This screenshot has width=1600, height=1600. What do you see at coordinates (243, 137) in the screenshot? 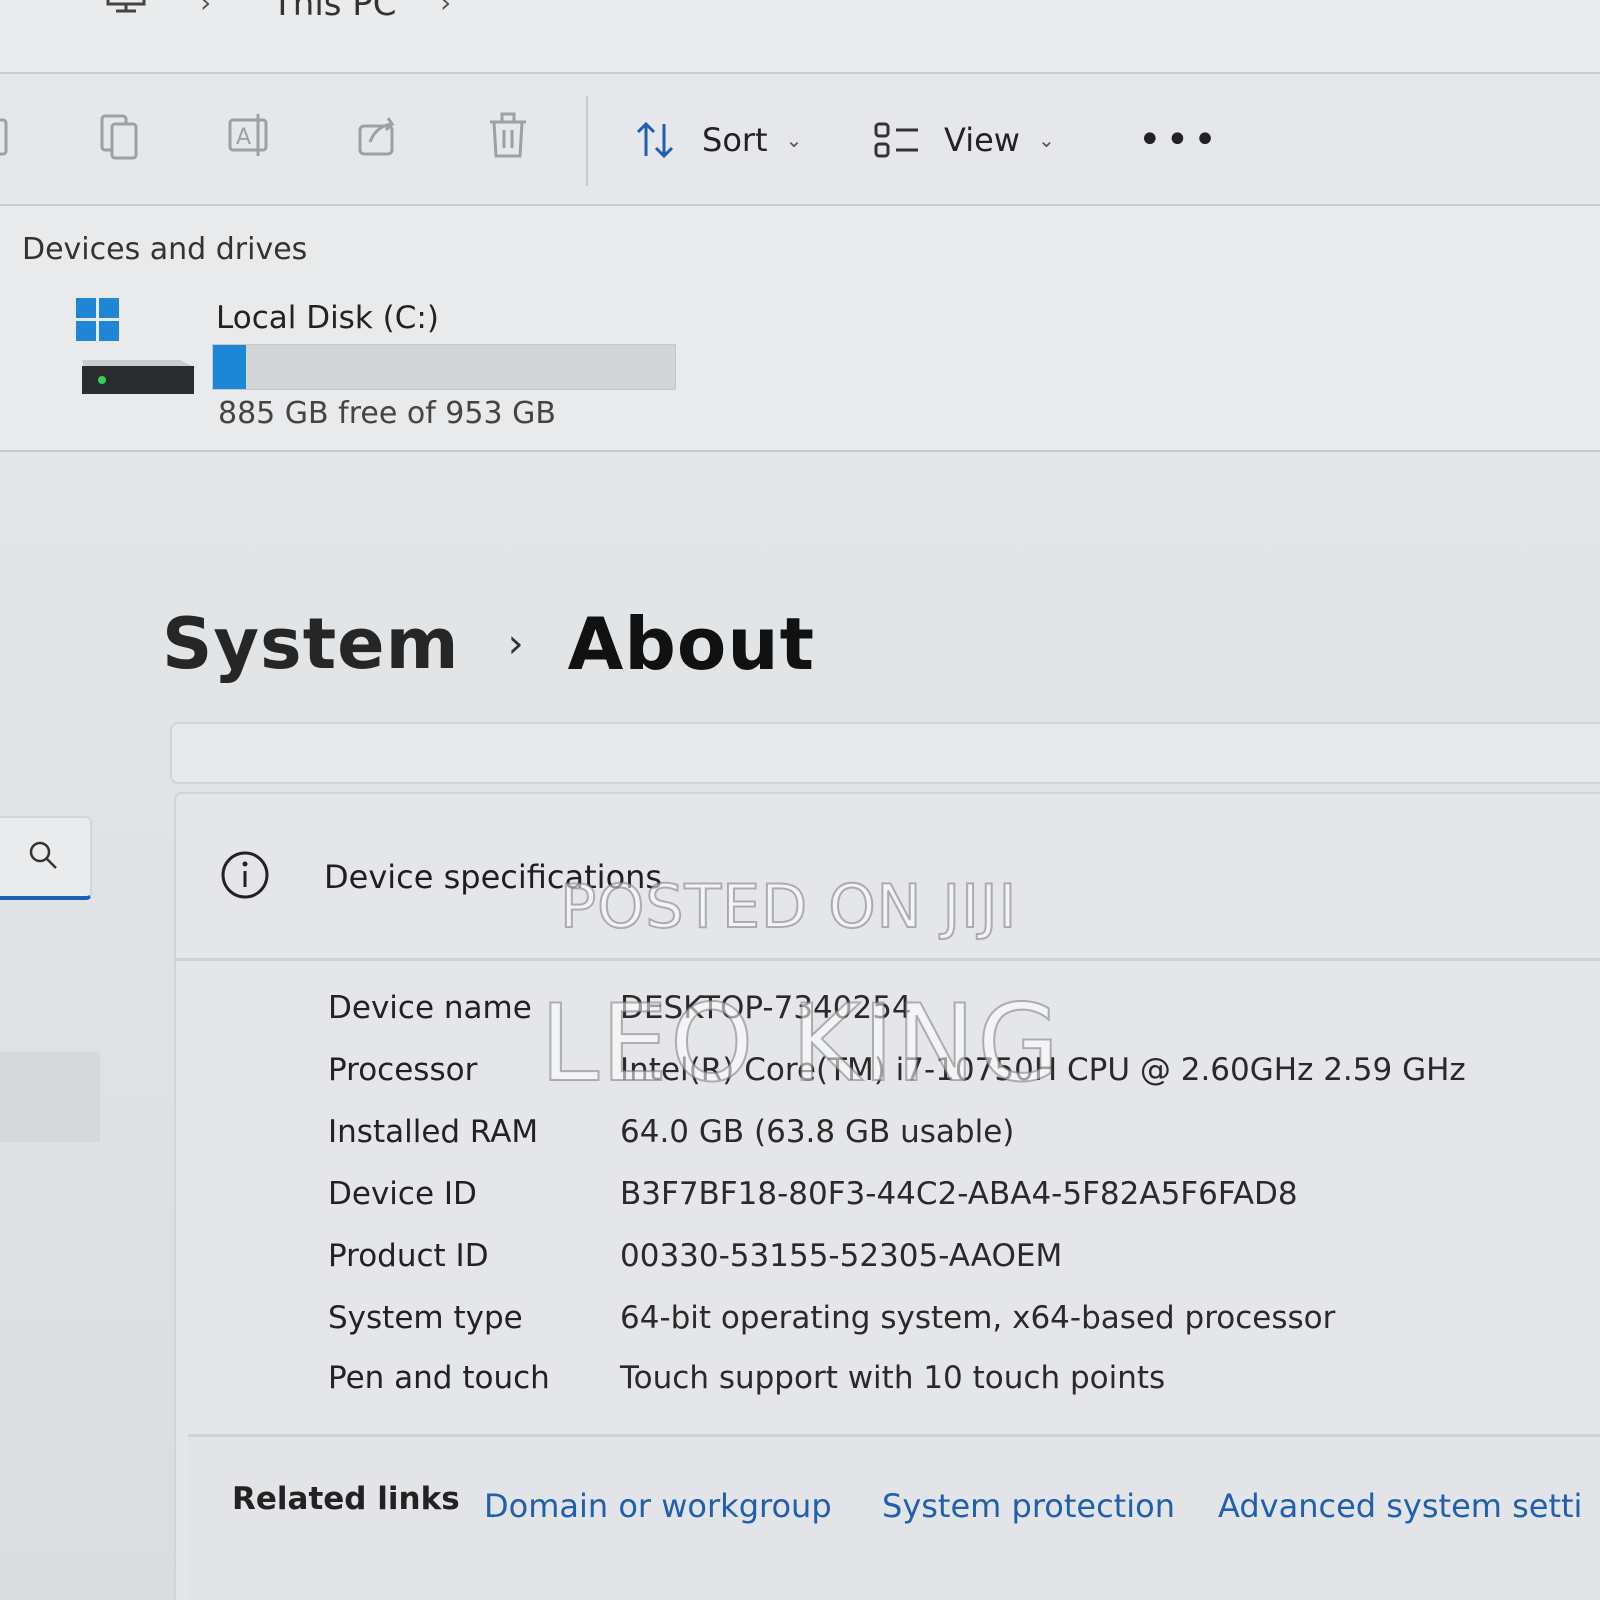
I see `svg-text: A` at bounding box center [243, 137].